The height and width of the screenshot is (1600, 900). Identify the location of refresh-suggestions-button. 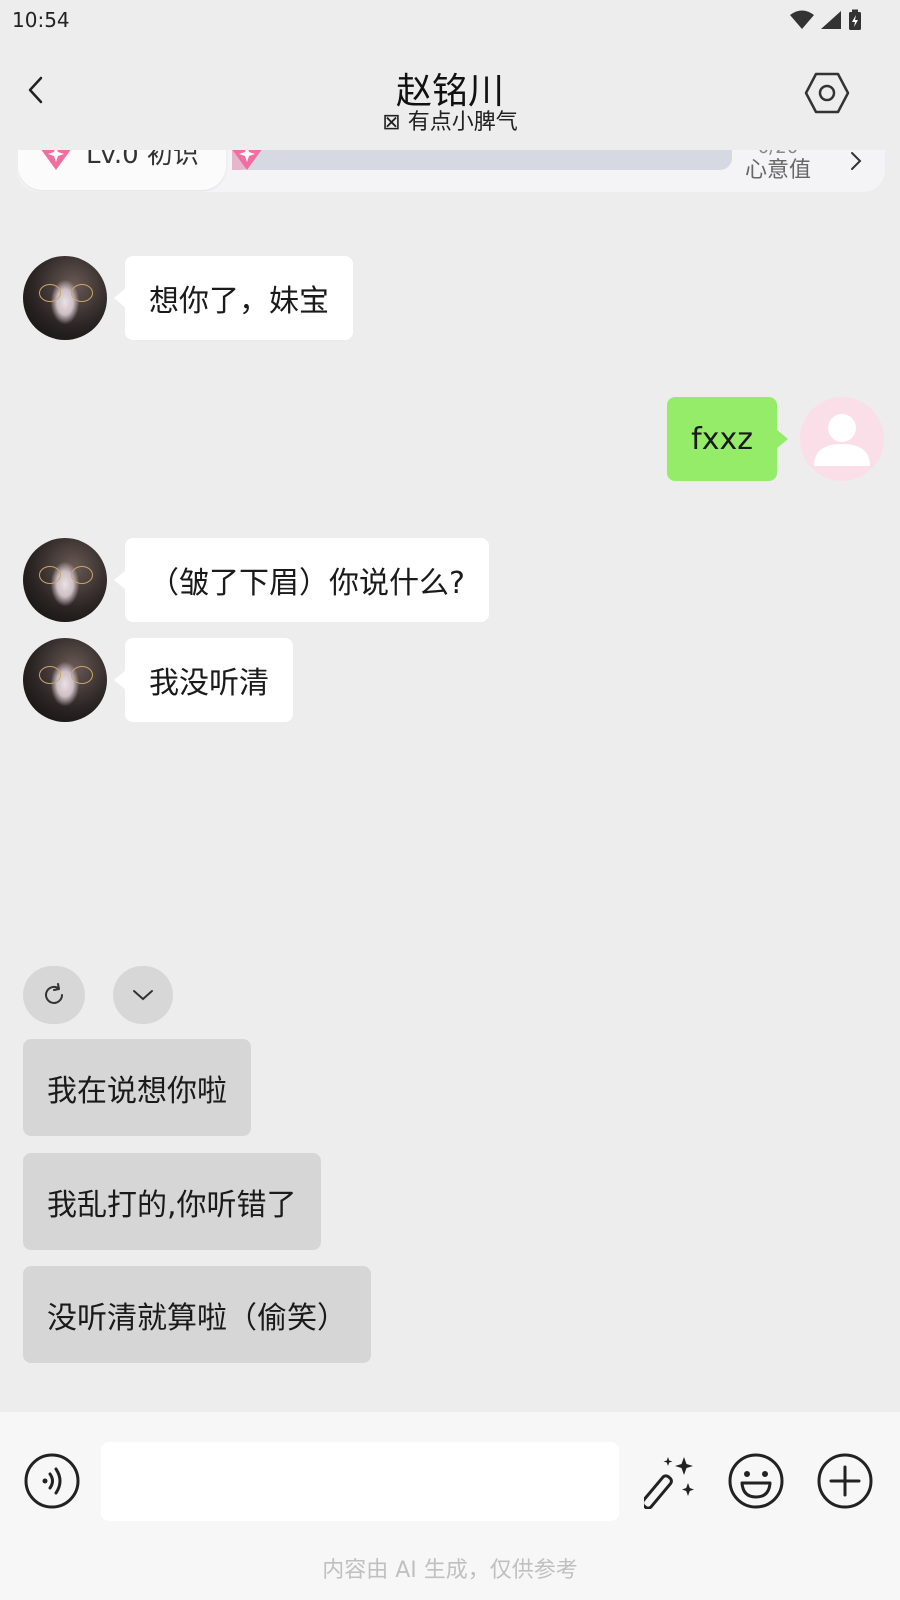
(54, 995).